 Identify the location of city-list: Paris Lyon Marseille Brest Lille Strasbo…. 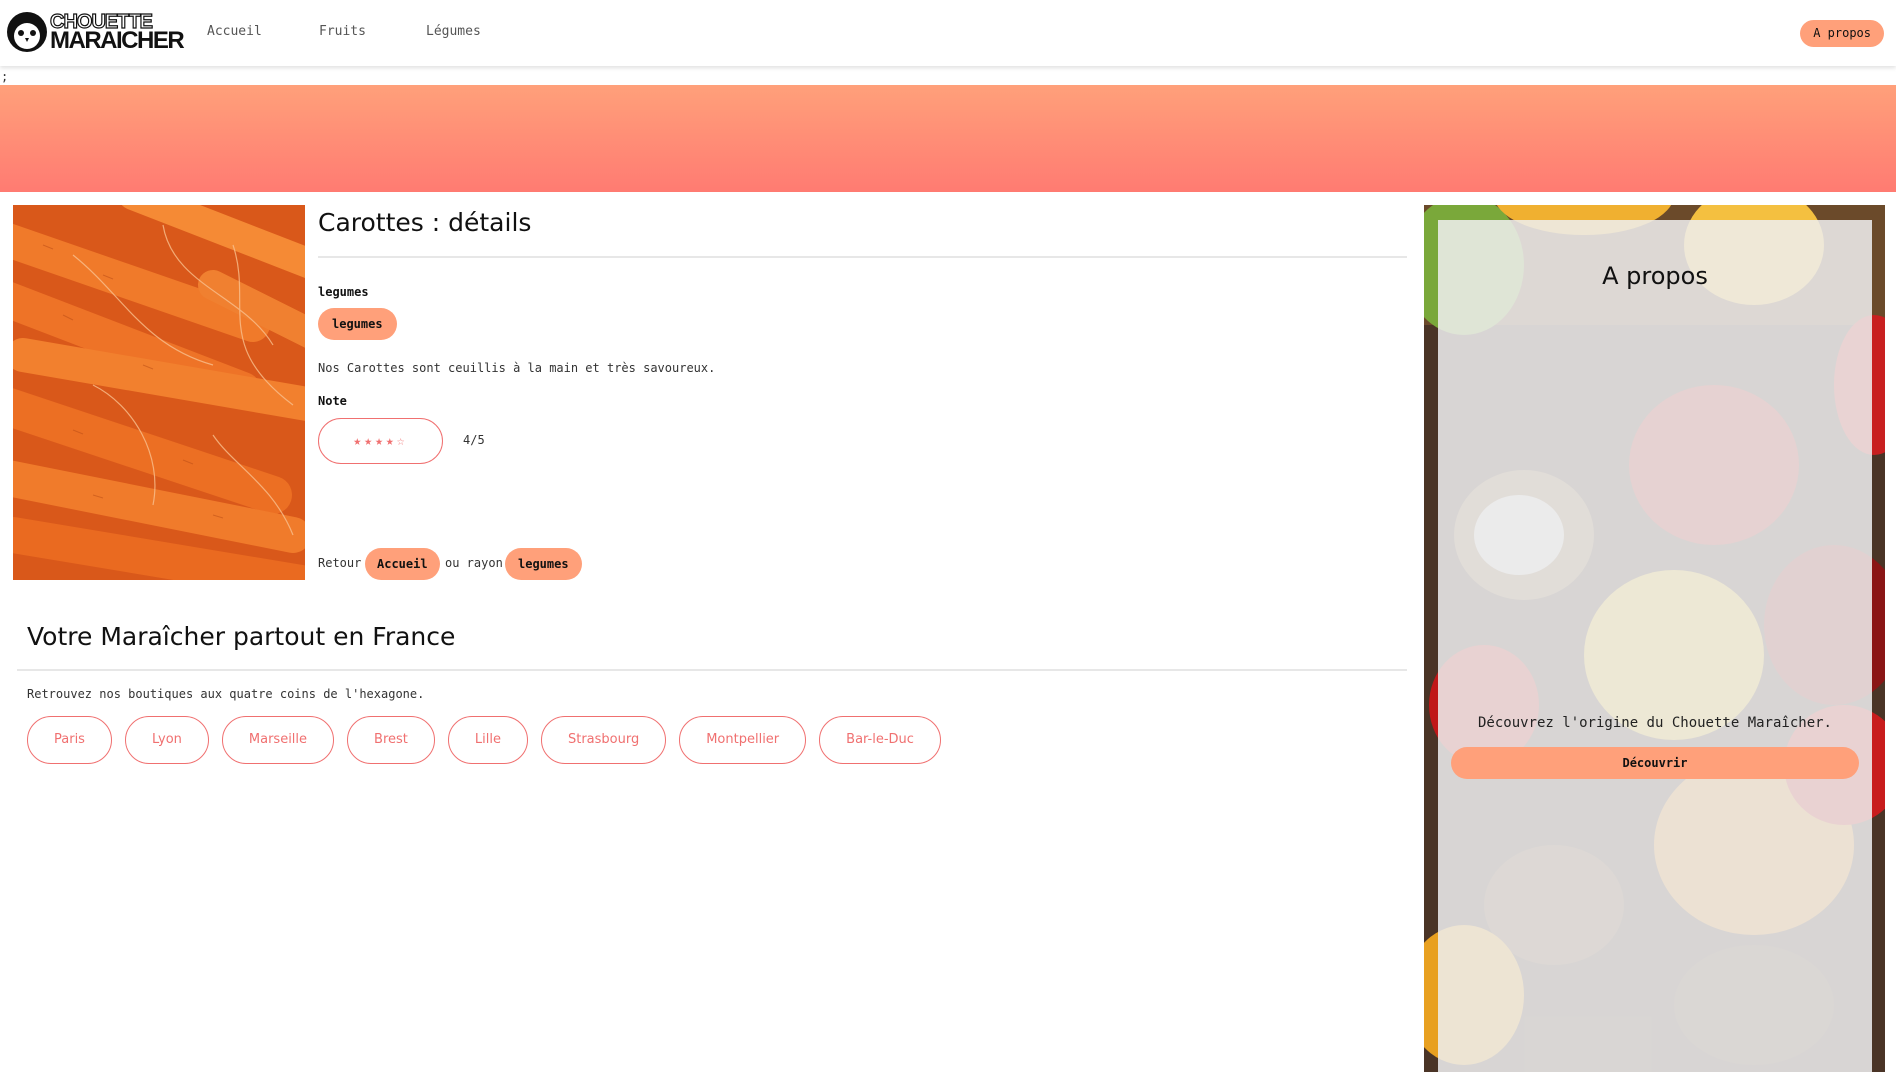
(484, 740).